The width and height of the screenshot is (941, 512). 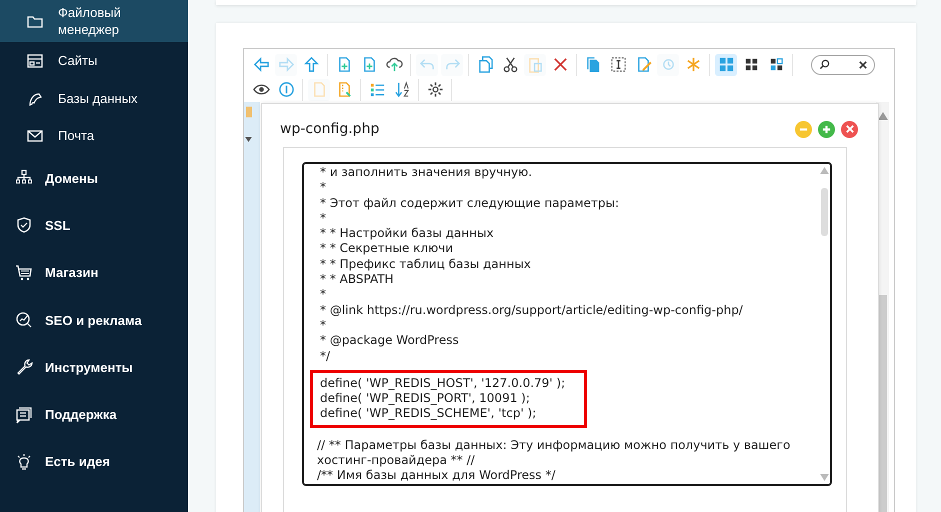 I want to click on sidebar-item: Сайты, so click(x=94, y=61).